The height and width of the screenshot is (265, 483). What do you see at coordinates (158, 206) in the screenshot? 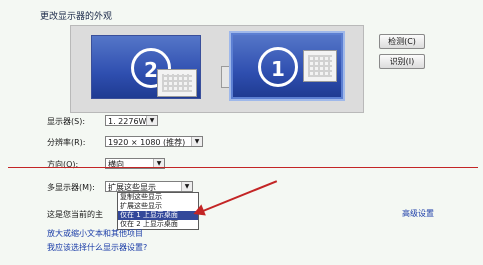
I see `dropdown-option: 扩展这些显示` at bounding box center [158, 206].